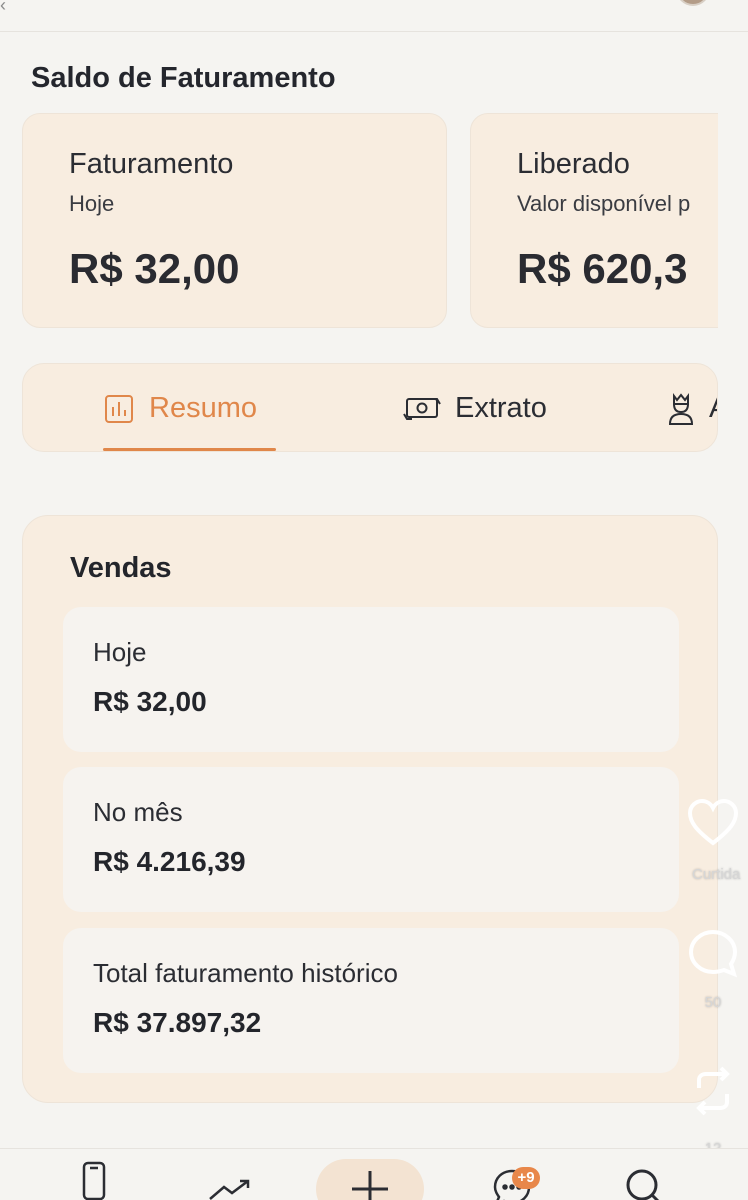  What do you see at coordinates (138, 812) in the screenshot?
I see `sales-item-label: No mês` at bounding box center [138, 812].